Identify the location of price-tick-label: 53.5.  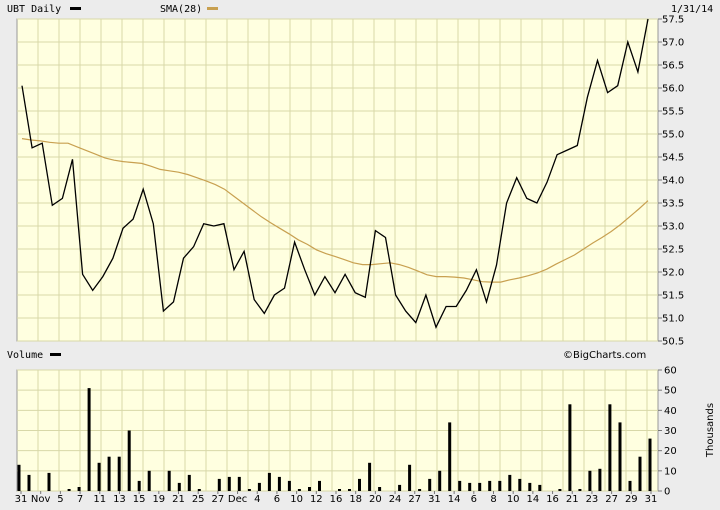
(673, 204).